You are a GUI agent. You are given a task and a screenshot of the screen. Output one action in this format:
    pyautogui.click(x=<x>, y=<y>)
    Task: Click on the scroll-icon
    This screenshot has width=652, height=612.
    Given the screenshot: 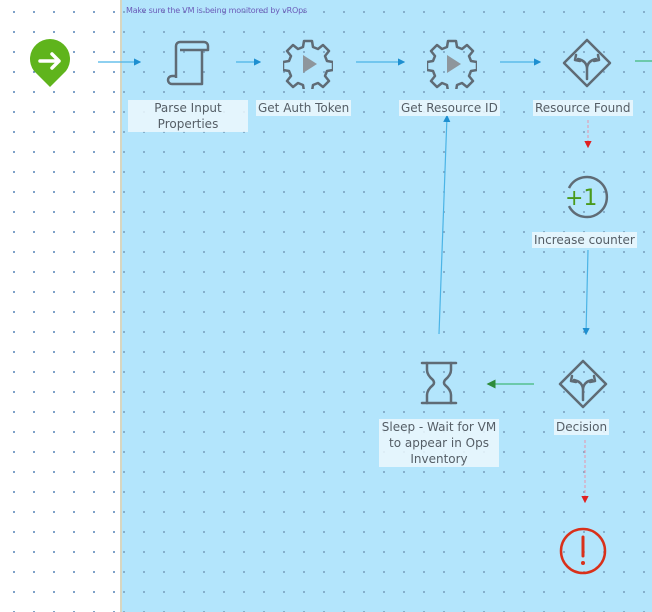 What is the action you would take?
    pyautogui.click(x=188, y=63)
    